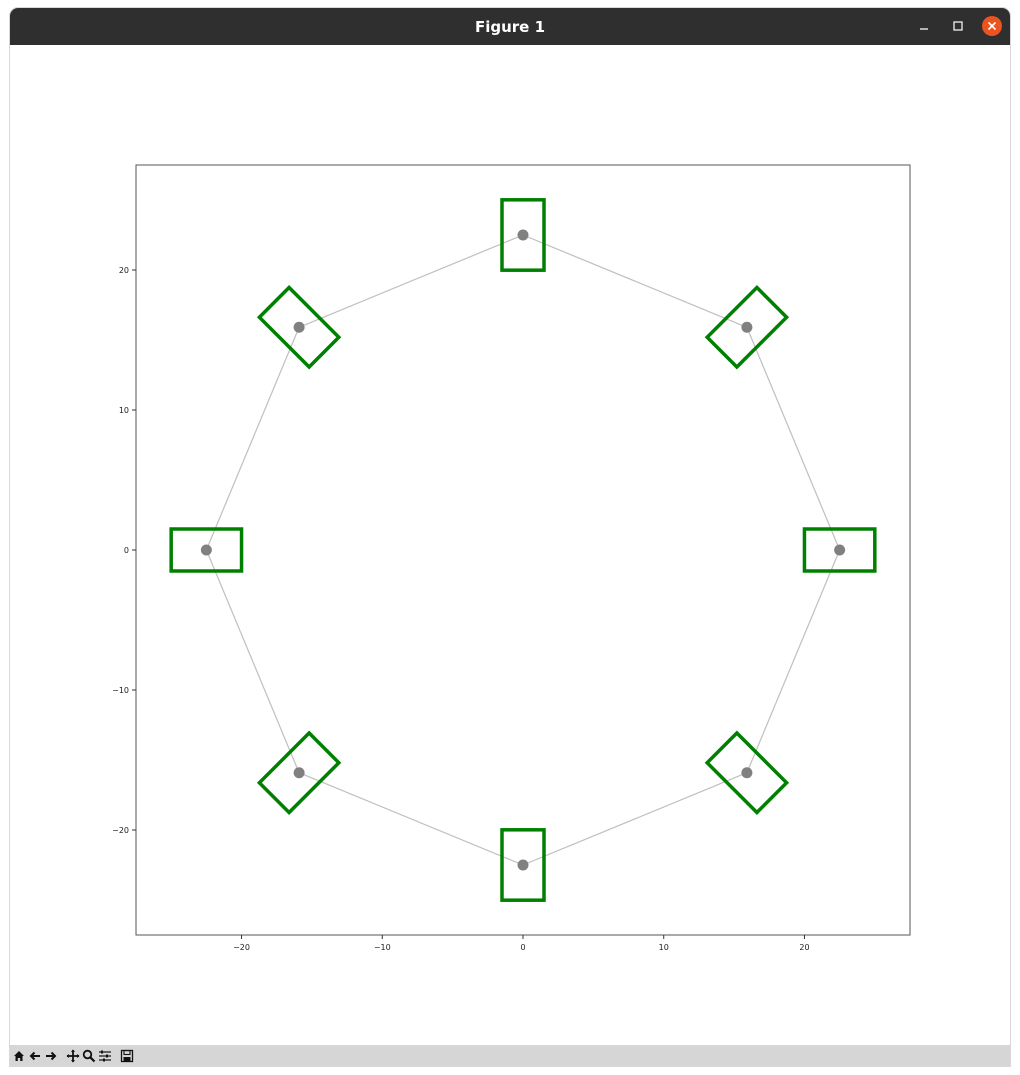  Describe the element at coordinates (120, 830) in the screenshot. I see `y-tick-label: −20` at that location.